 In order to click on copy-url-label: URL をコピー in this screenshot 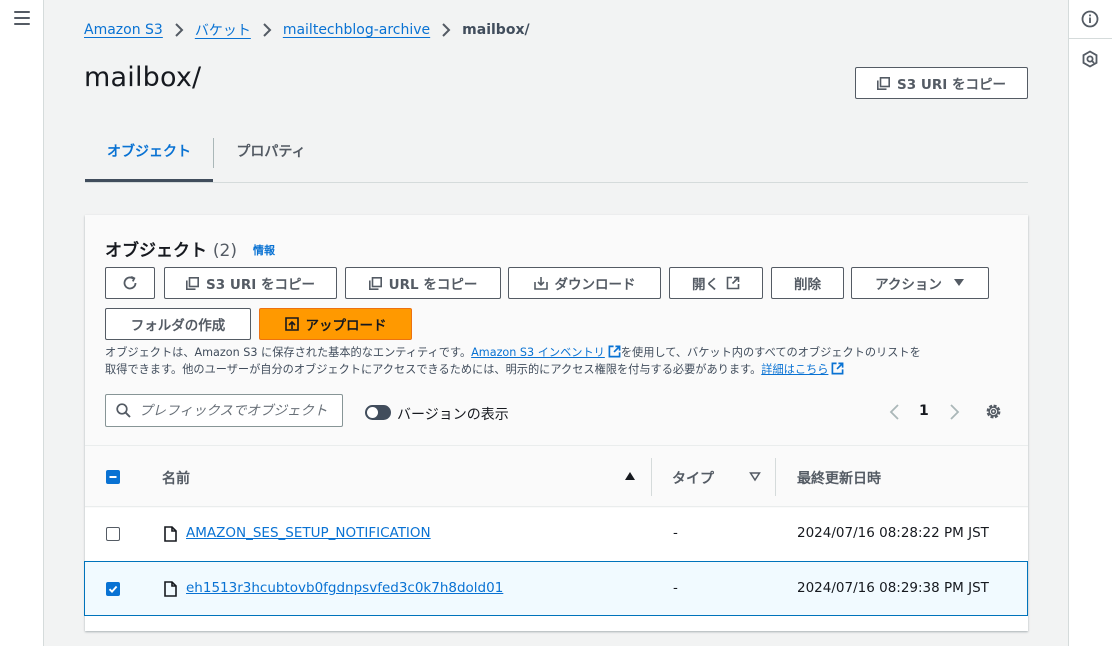, I will do `click(433, 285)`.